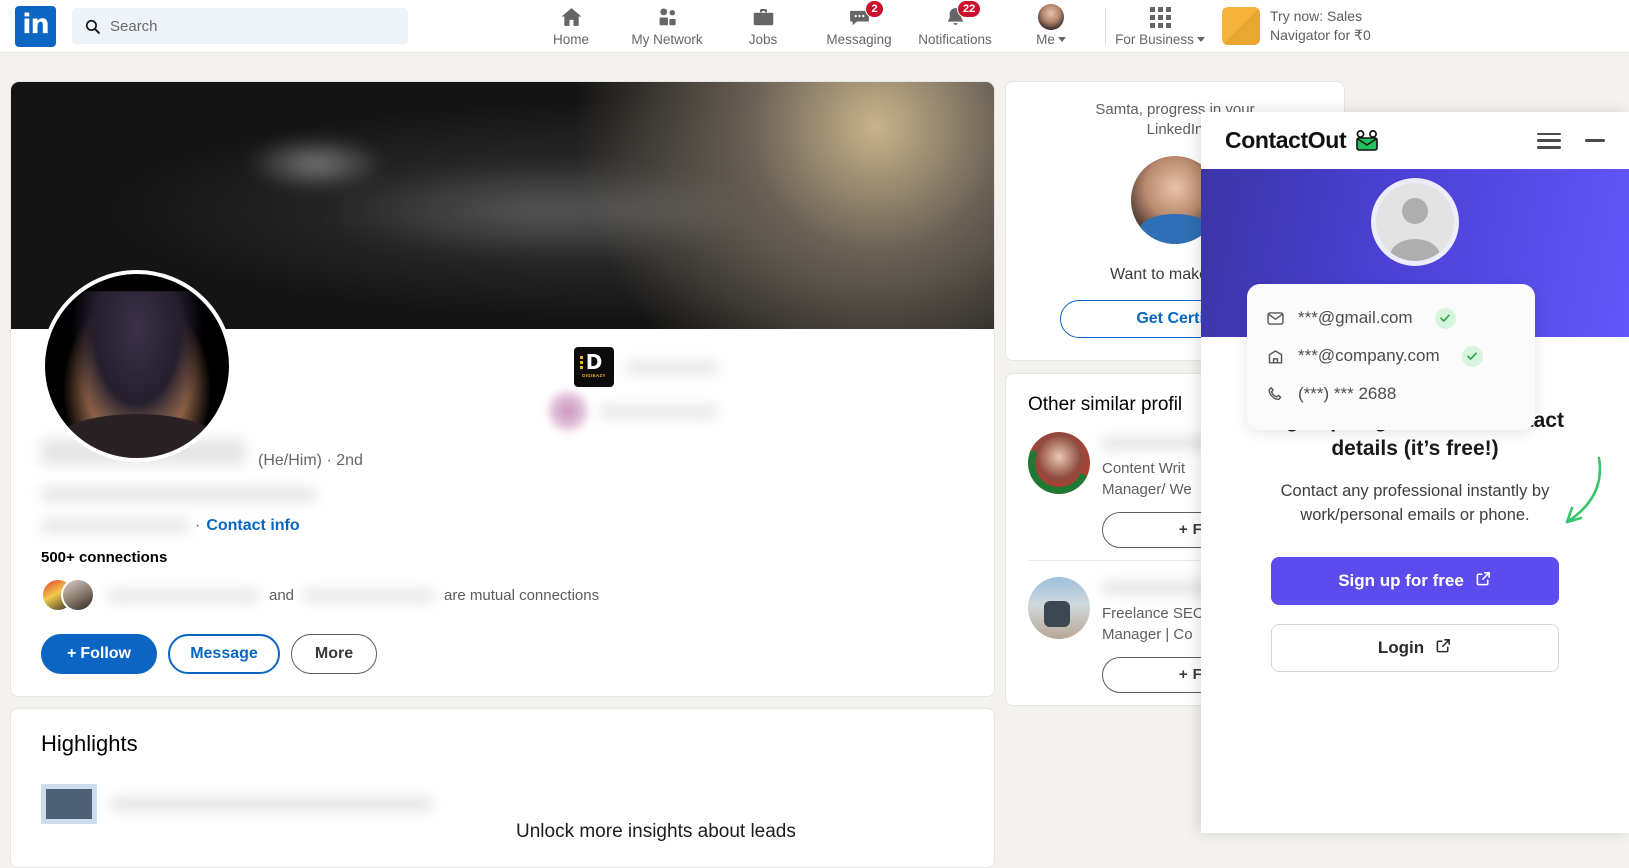 This screenshot has height=868, width=1629. I want to click on school-name-redacted, so click(659, 411).